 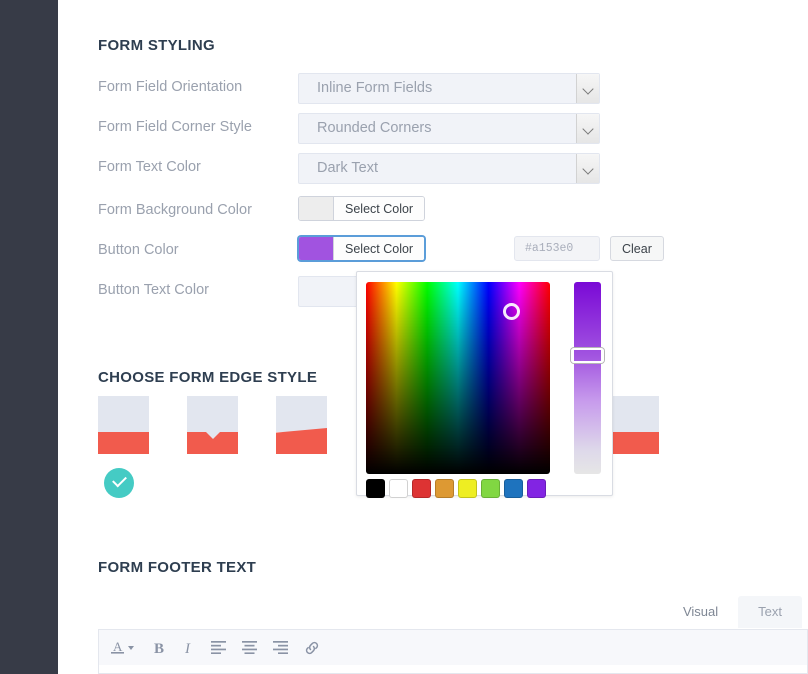 What do you see at coordinates (316, 208) in the screenshot?
I see `color-swatch-form-background` at bounding box center [316, 208].